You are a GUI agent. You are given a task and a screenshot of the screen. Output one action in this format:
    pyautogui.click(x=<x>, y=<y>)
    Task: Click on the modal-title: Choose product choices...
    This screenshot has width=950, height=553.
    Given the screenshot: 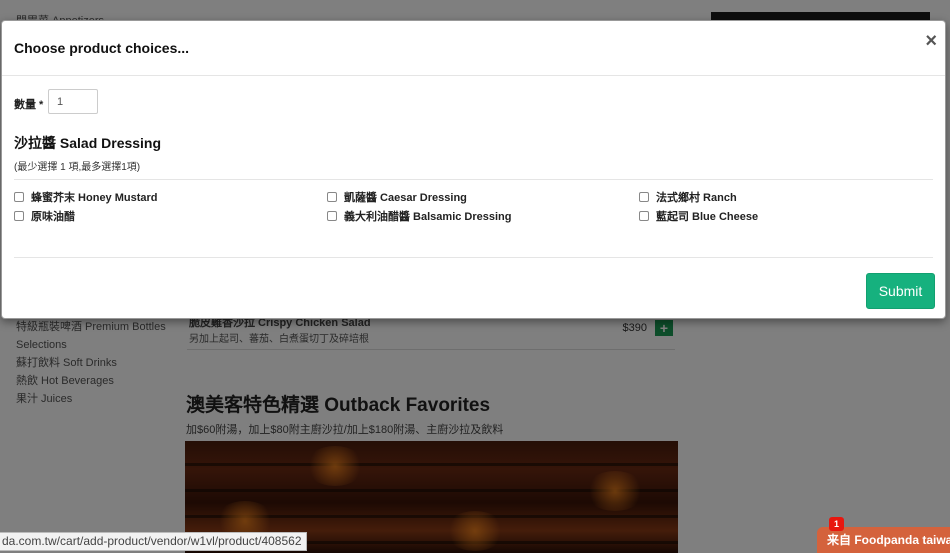 What is the action you would take?
    pyautogui.click(x=102, y=48)
    